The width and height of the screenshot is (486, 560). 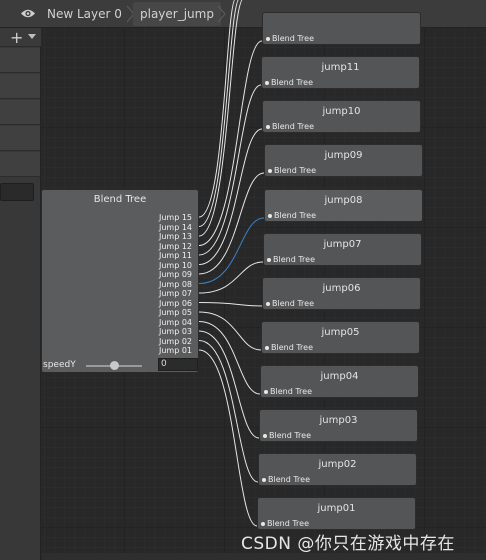 What do you see at coordinates (336, 508) in the screenshot?
I see `child-node-title: jump01` at bounding box center [336, 508].